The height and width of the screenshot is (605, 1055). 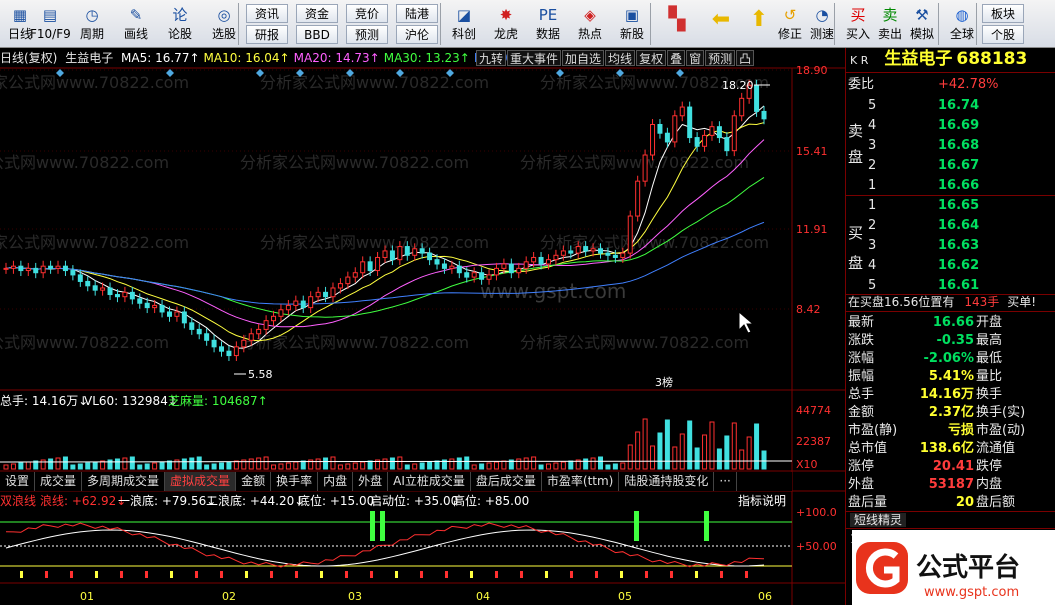 What do you see at coordinates (950, 466) in the screenshot?
I see `quote-row-8: 涨停 20.41 跌停` at bounding box center [950, 466].